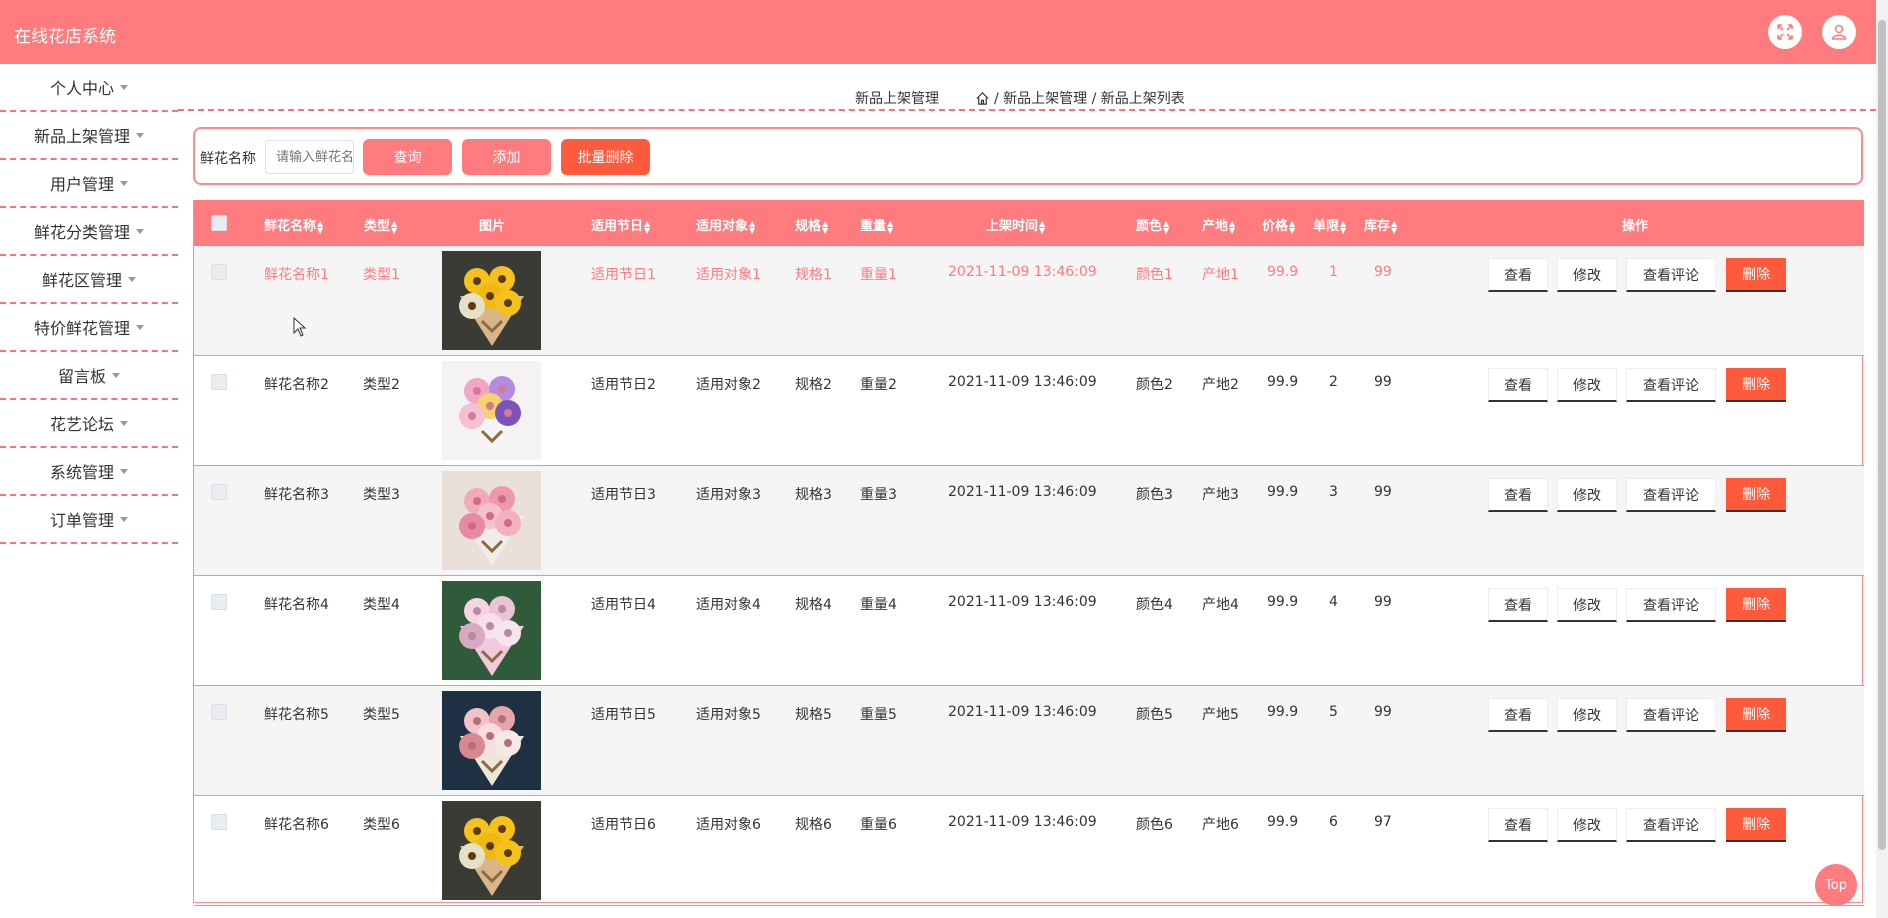  I want to click on sidebar-item: 个人中心, so click(89, 88).